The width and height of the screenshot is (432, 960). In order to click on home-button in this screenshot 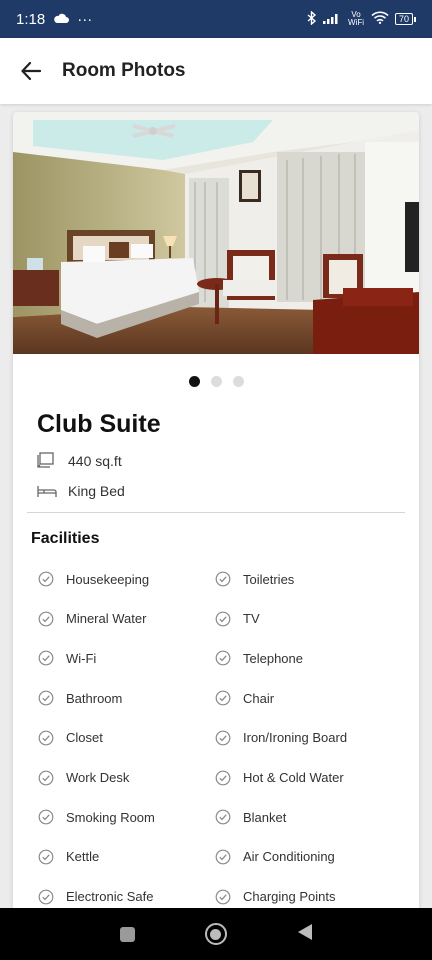, I will do `click(215, 934)`.